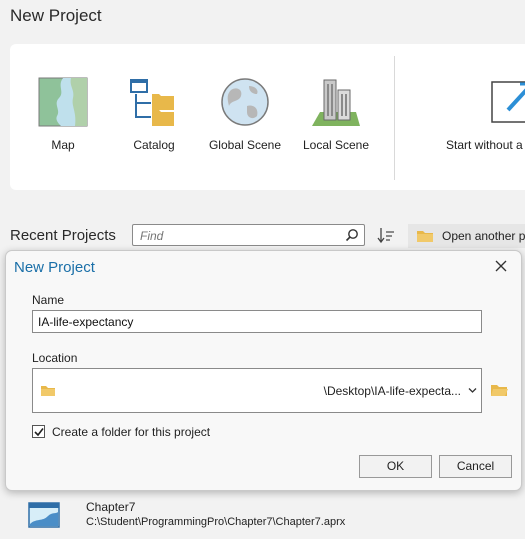 The height and width of the screenshot is (539, 525). Describe the element at coordinates (386, 235) in the screenshot. I see `sort-icon` at that location.